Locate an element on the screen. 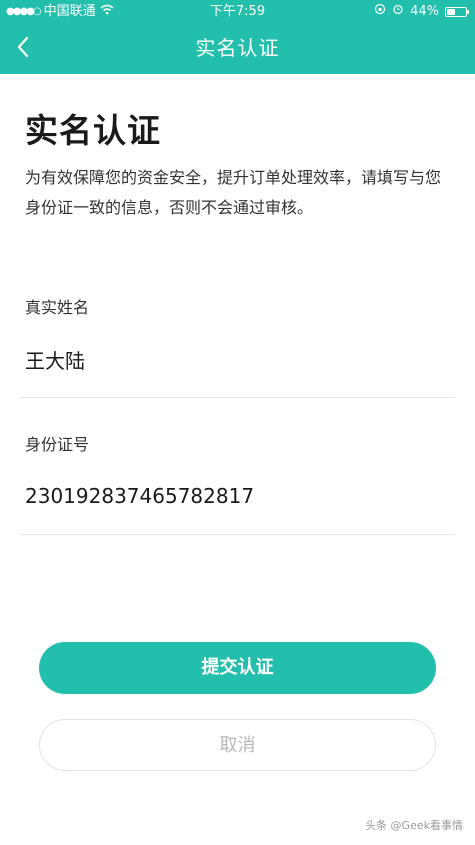  submit-button: 提交认证 is located at coordinates (237, 668).